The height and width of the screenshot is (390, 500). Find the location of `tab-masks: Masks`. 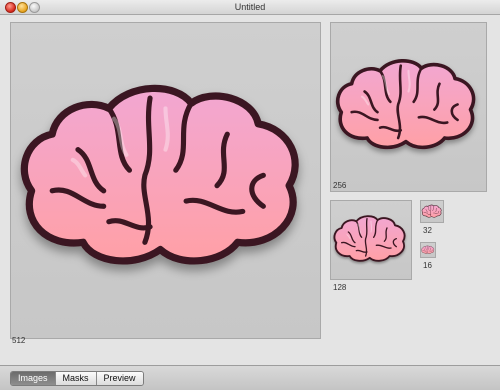

tab-masks: Masks is located at coordinates (76, 378).